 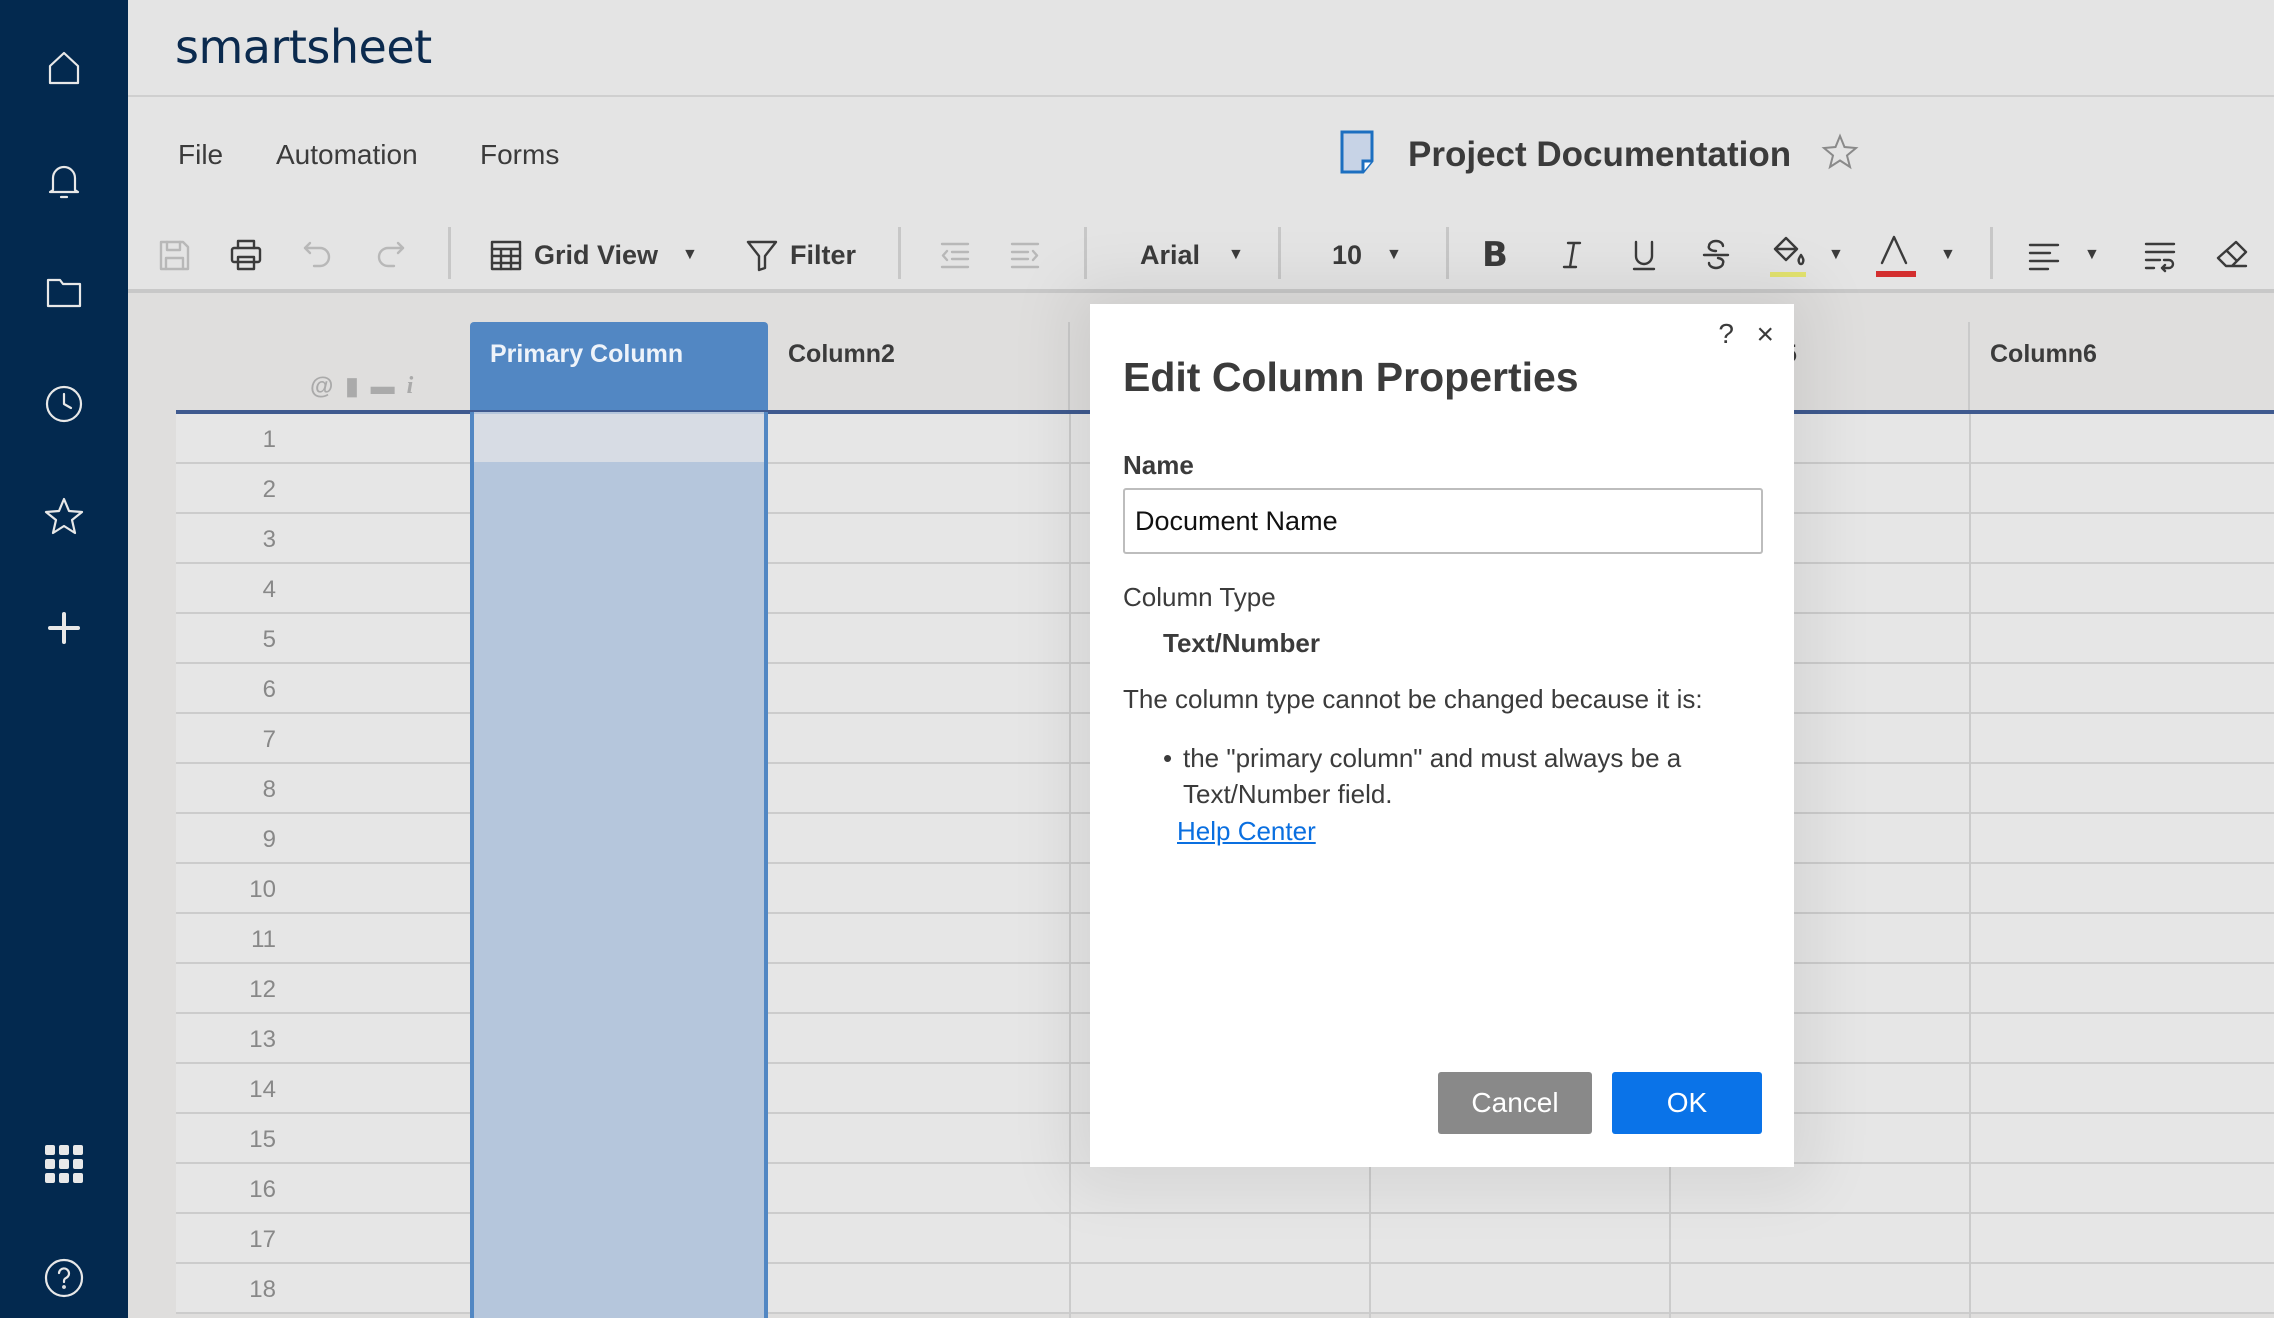 I want to click on bold-button: B, so click(x=1495, y=255).